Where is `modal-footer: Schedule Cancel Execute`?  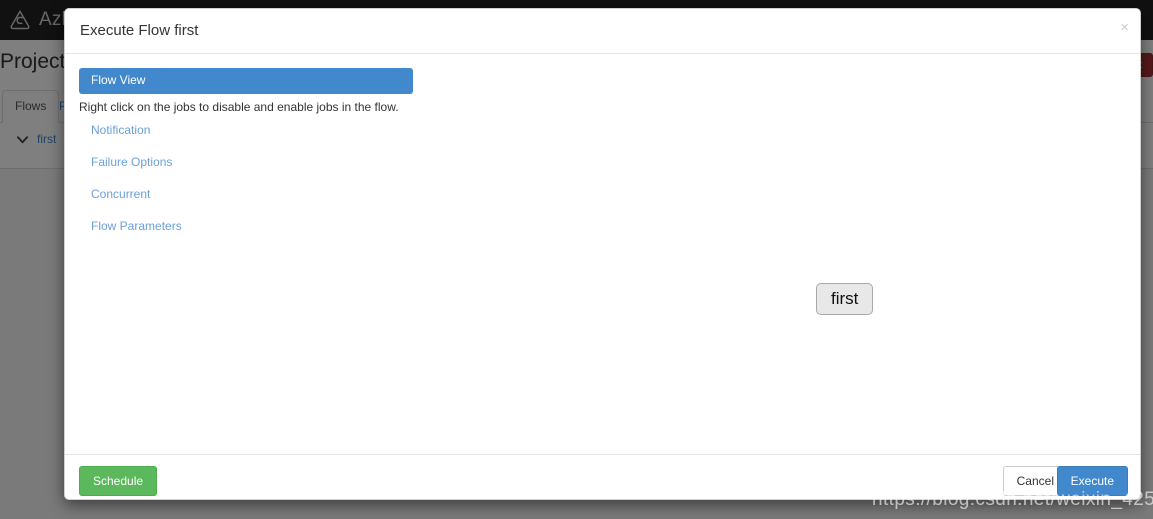
modal-footer: Schedule Cancel Execute is located at coordinates (602, 476).